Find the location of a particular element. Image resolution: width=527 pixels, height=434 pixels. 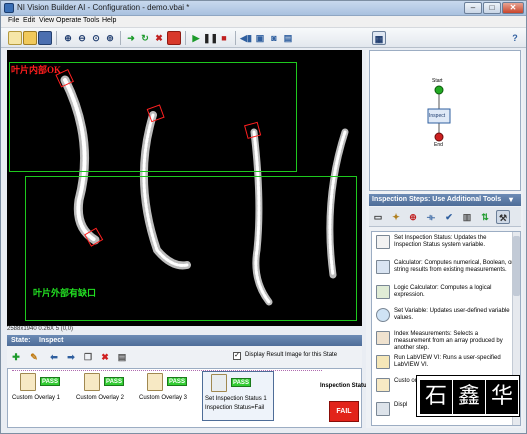

step-custom-overlay-1: PASS Custom Overlay 1 is located at coordinates (43, 393).